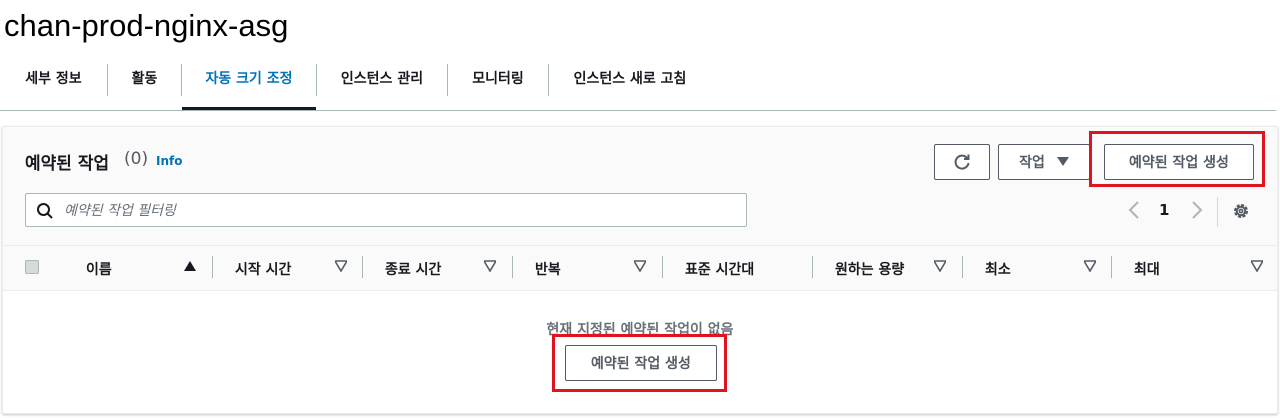  I want to click on page-title: chan-prod-nginx-asg, so click(146, 25).